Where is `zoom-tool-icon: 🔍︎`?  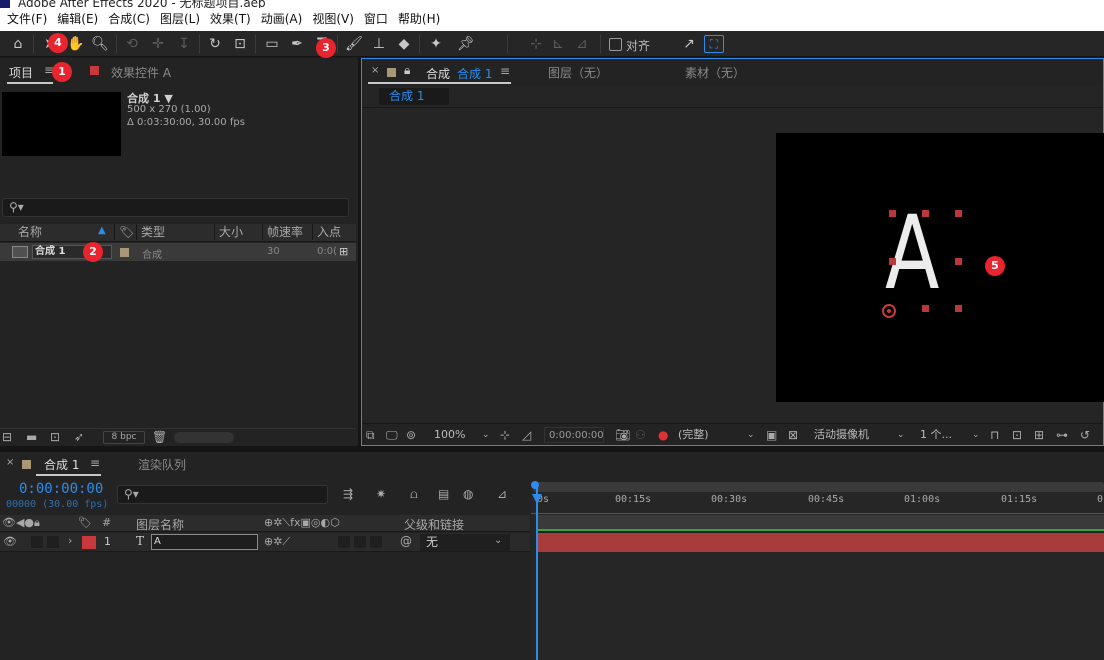
zoom-tool-icon: 🔍︎ is located at coordinates (100, 44).